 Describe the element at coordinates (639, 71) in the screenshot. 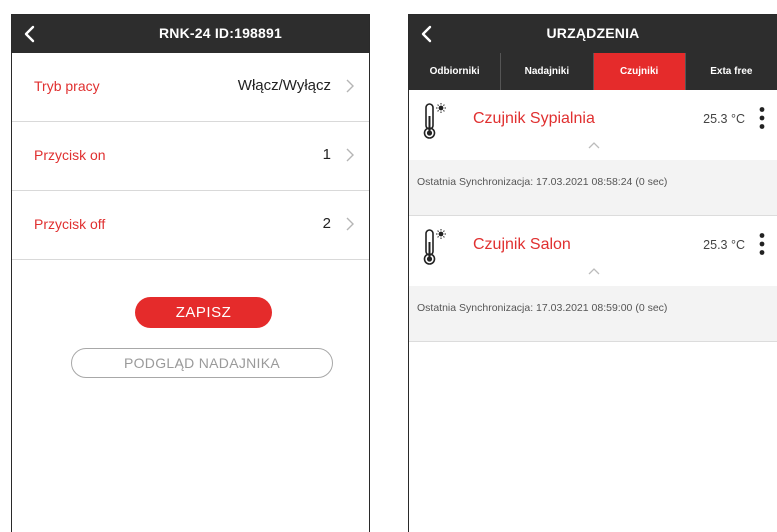

I see `tab-sensors: Czujniki` at that location.